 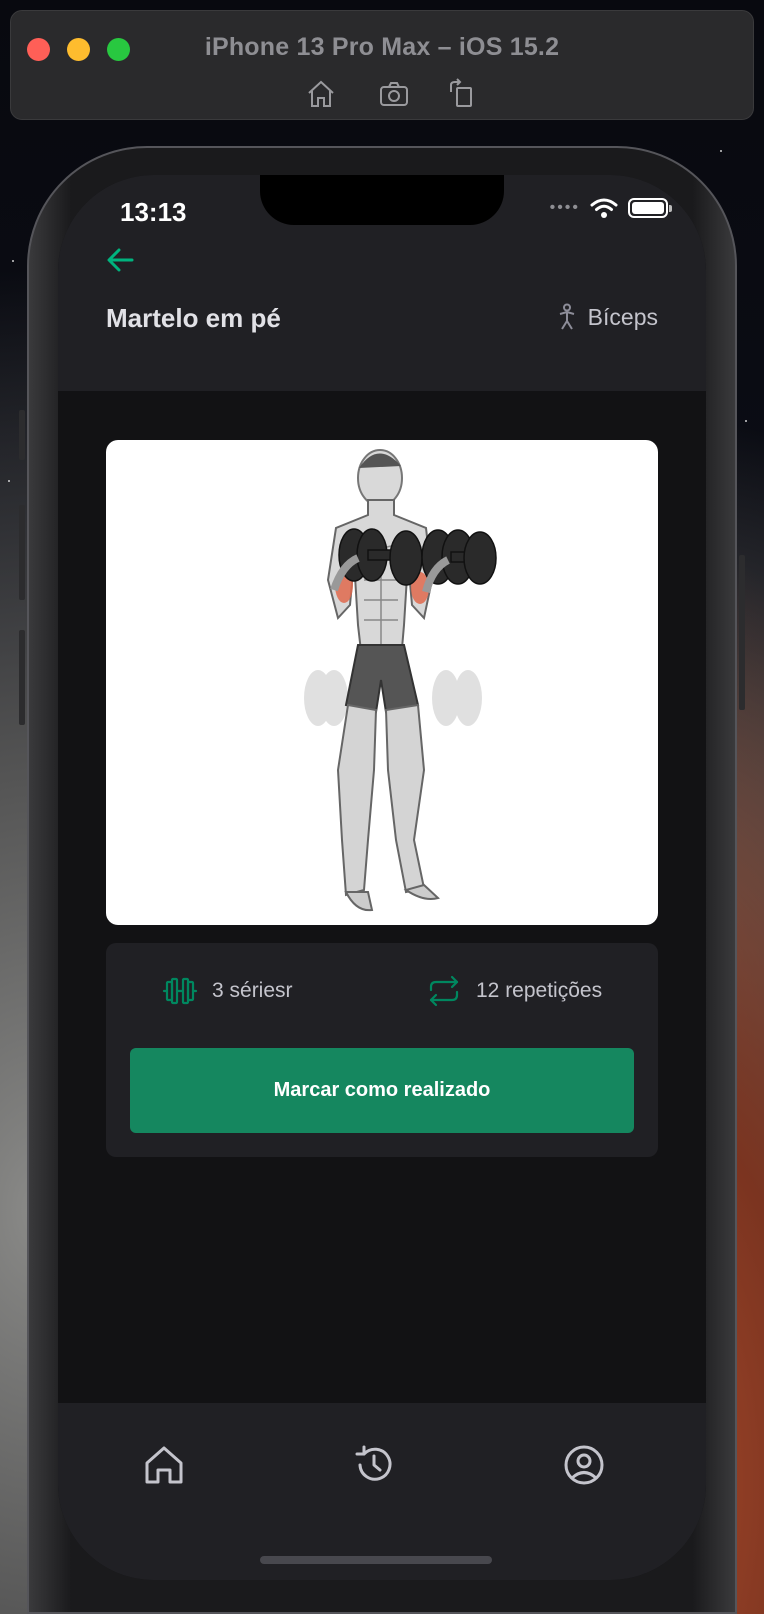 What do you see at coordinates (650, 208) in the screenshot?
I see `battery-icon` at bounding box center [650, 208].